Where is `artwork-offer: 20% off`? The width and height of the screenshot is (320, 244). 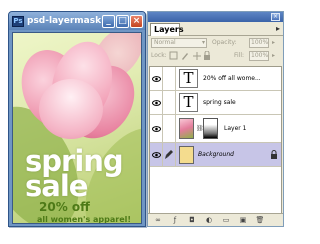 artwork-offer: 20% off is located at coordinates (64, 207).